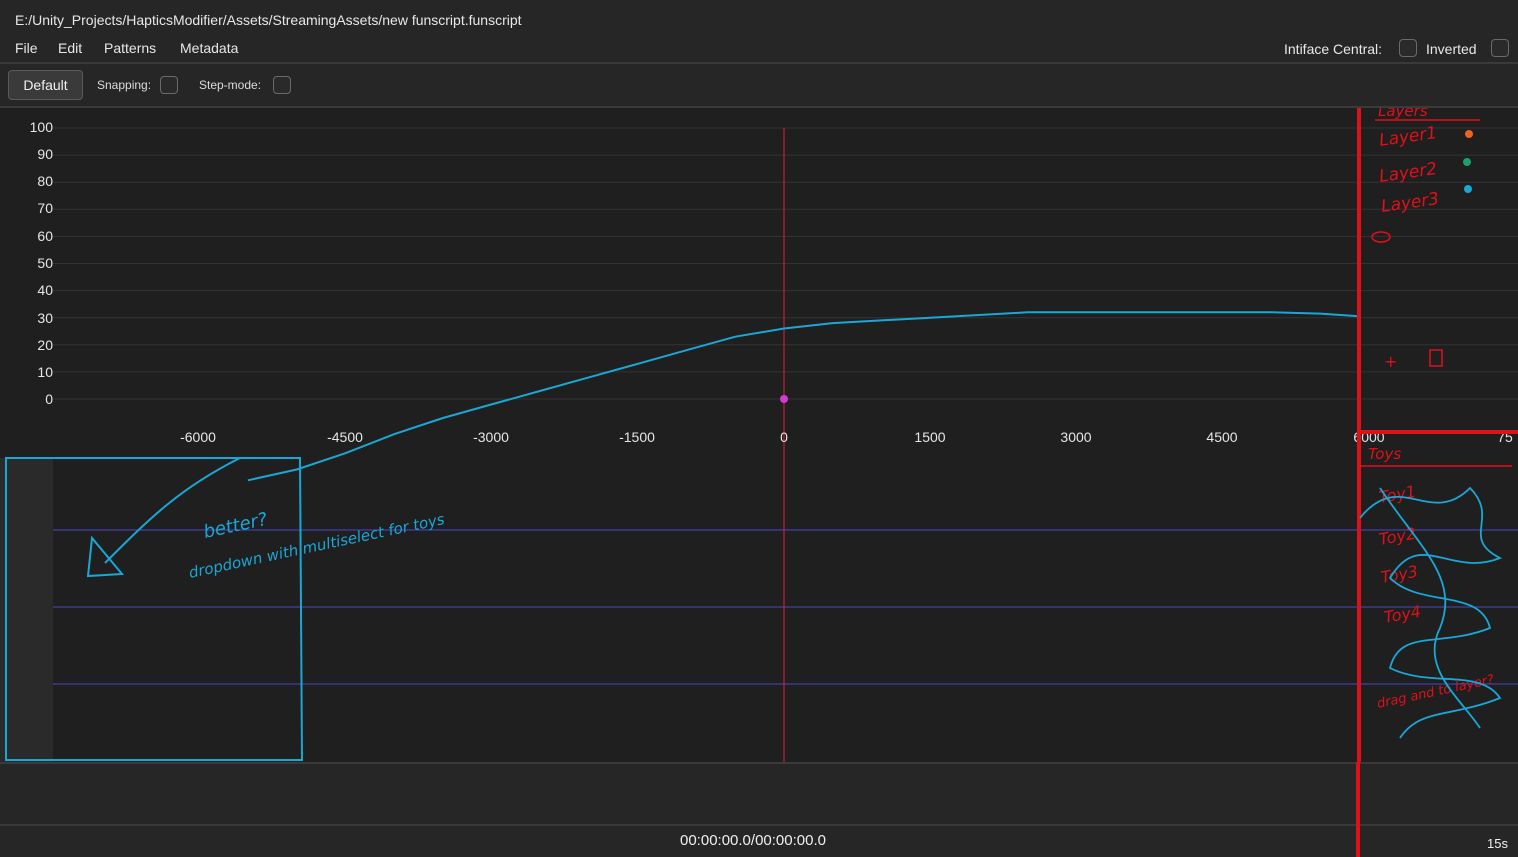 The image size is (1518, 857). I want to click on intiface-label: Intiface Central:, so click(1333, 49).